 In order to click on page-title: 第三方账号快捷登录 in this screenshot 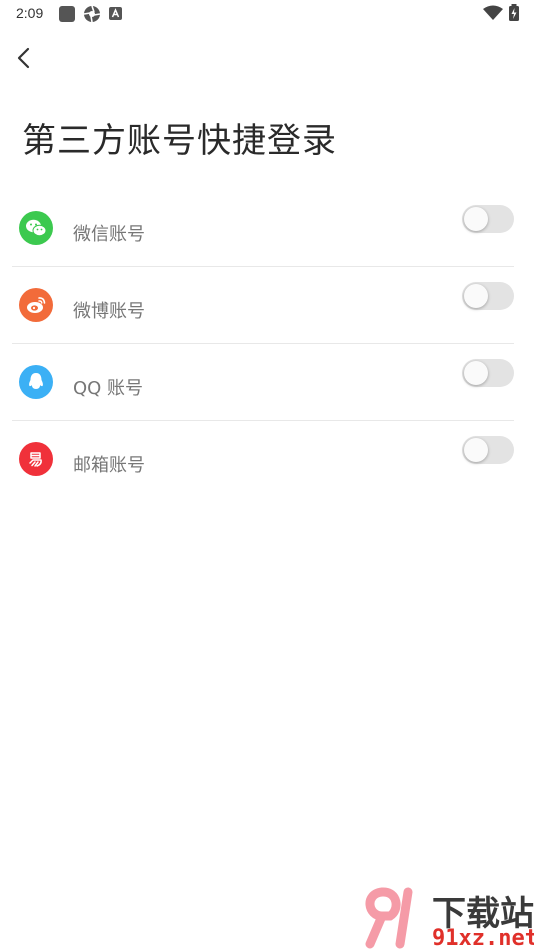, I will do `click(179, 141)`.